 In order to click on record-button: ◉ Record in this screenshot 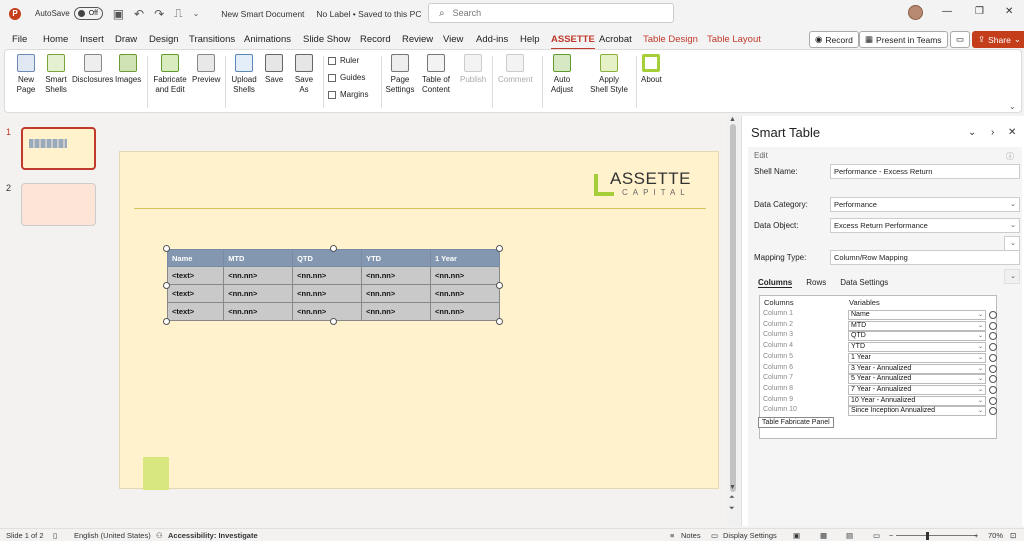, I will do `click(834, 39)`.